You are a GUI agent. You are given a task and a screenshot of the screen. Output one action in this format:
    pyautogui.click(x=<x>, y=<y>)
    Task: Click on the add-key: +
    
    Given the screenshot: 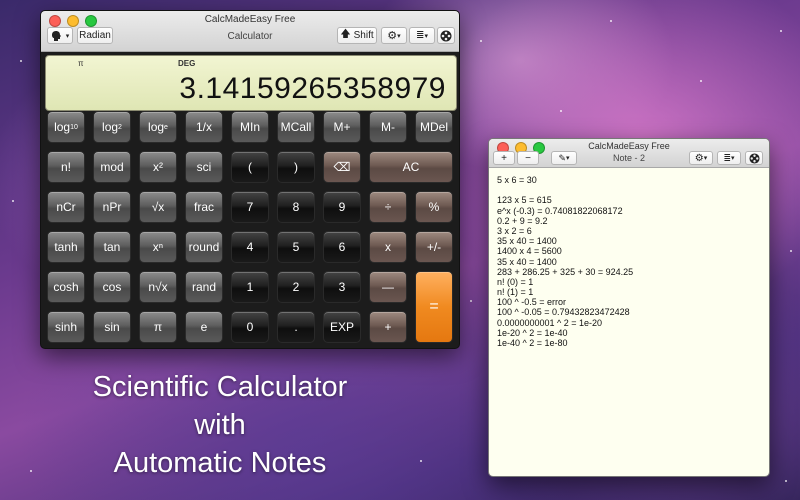 What is the action you would take?
    pyautogui.click(x=388, y=327)
    